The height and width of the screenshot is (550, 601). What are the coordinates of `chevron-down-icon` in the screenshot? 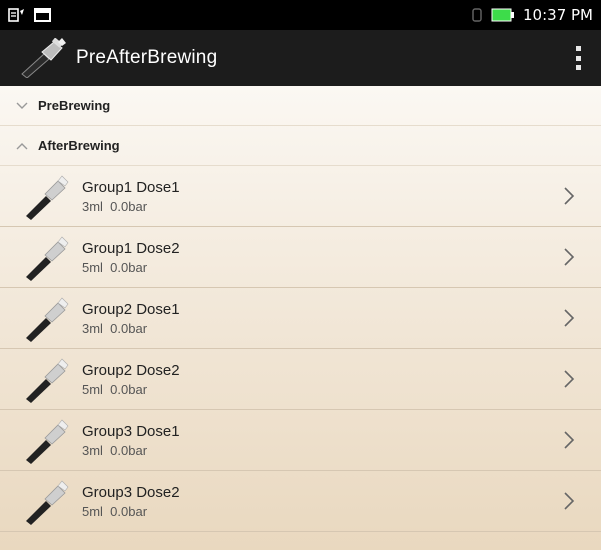 It's located at (23, 106).